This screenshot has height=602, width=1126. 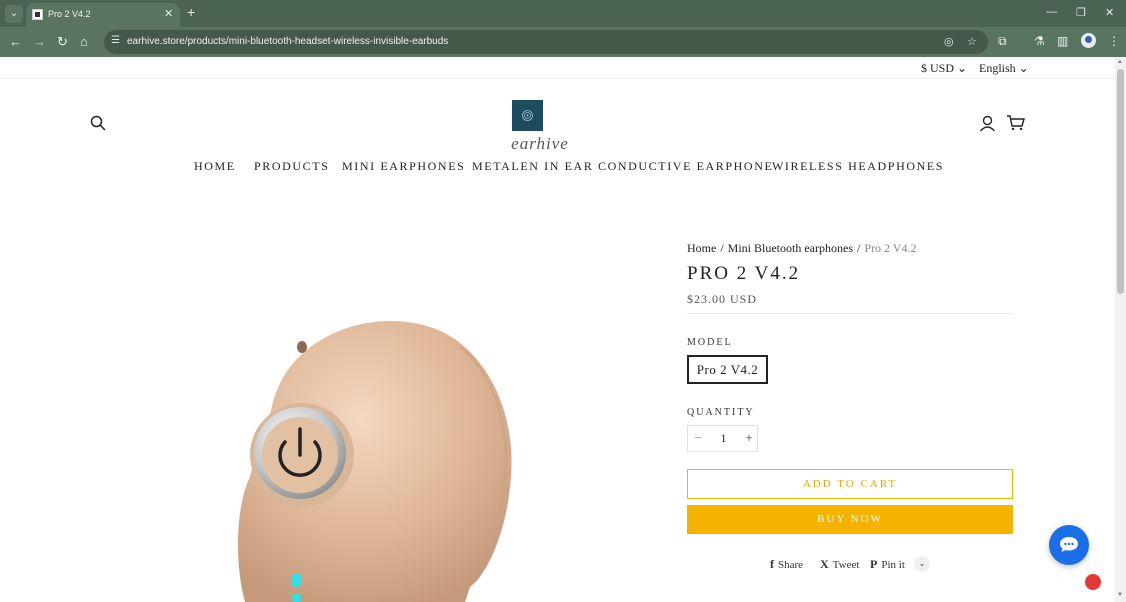 What do you see at coordinates (168, 13) in the screenshot?
I see `tab-close-icon: ✕` at bounding box center [168, 13].